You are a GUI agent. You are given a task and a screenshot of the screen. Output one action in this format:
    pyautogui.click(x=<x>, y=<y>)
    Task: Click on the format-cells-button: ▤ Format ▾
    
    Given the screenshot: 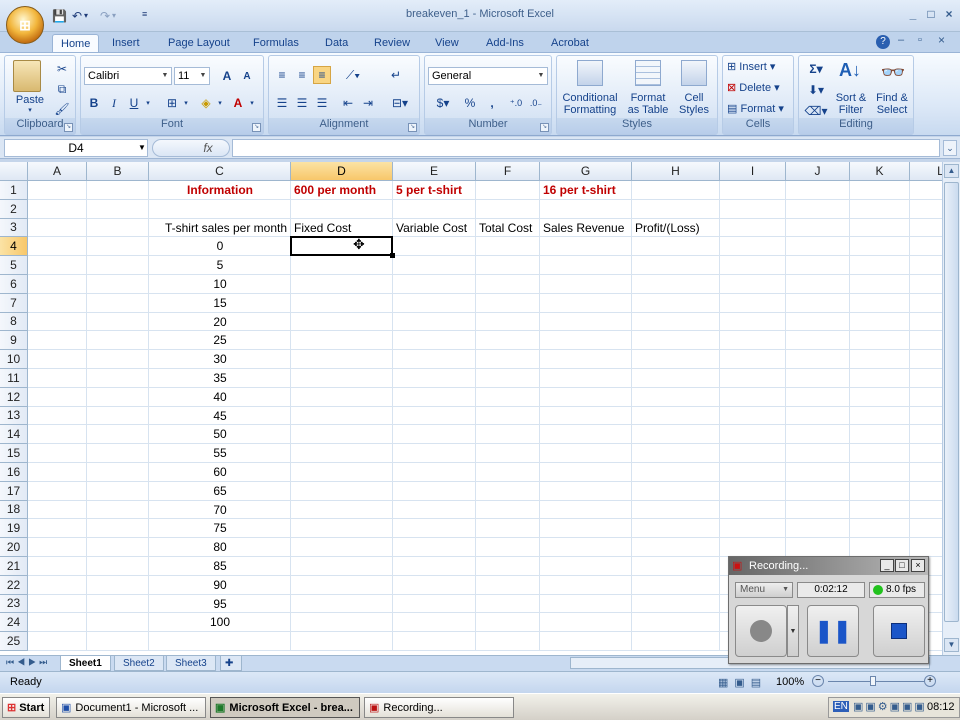 What is the action you would take?
    pyautogui.click(x=759, y=108)
    